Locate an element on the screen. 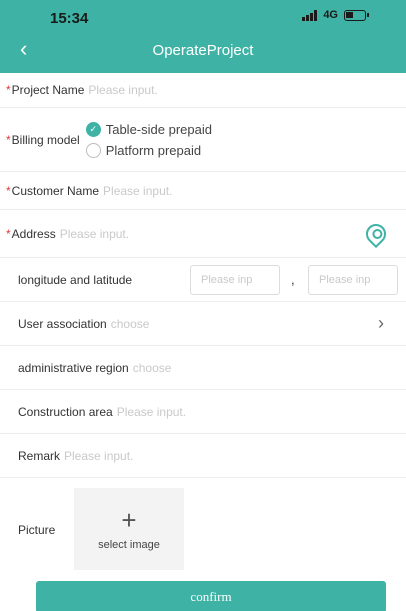 The height and width of the screenshot is (611, 406). latitude-input: Please inp is located at coordinates (353, 280).